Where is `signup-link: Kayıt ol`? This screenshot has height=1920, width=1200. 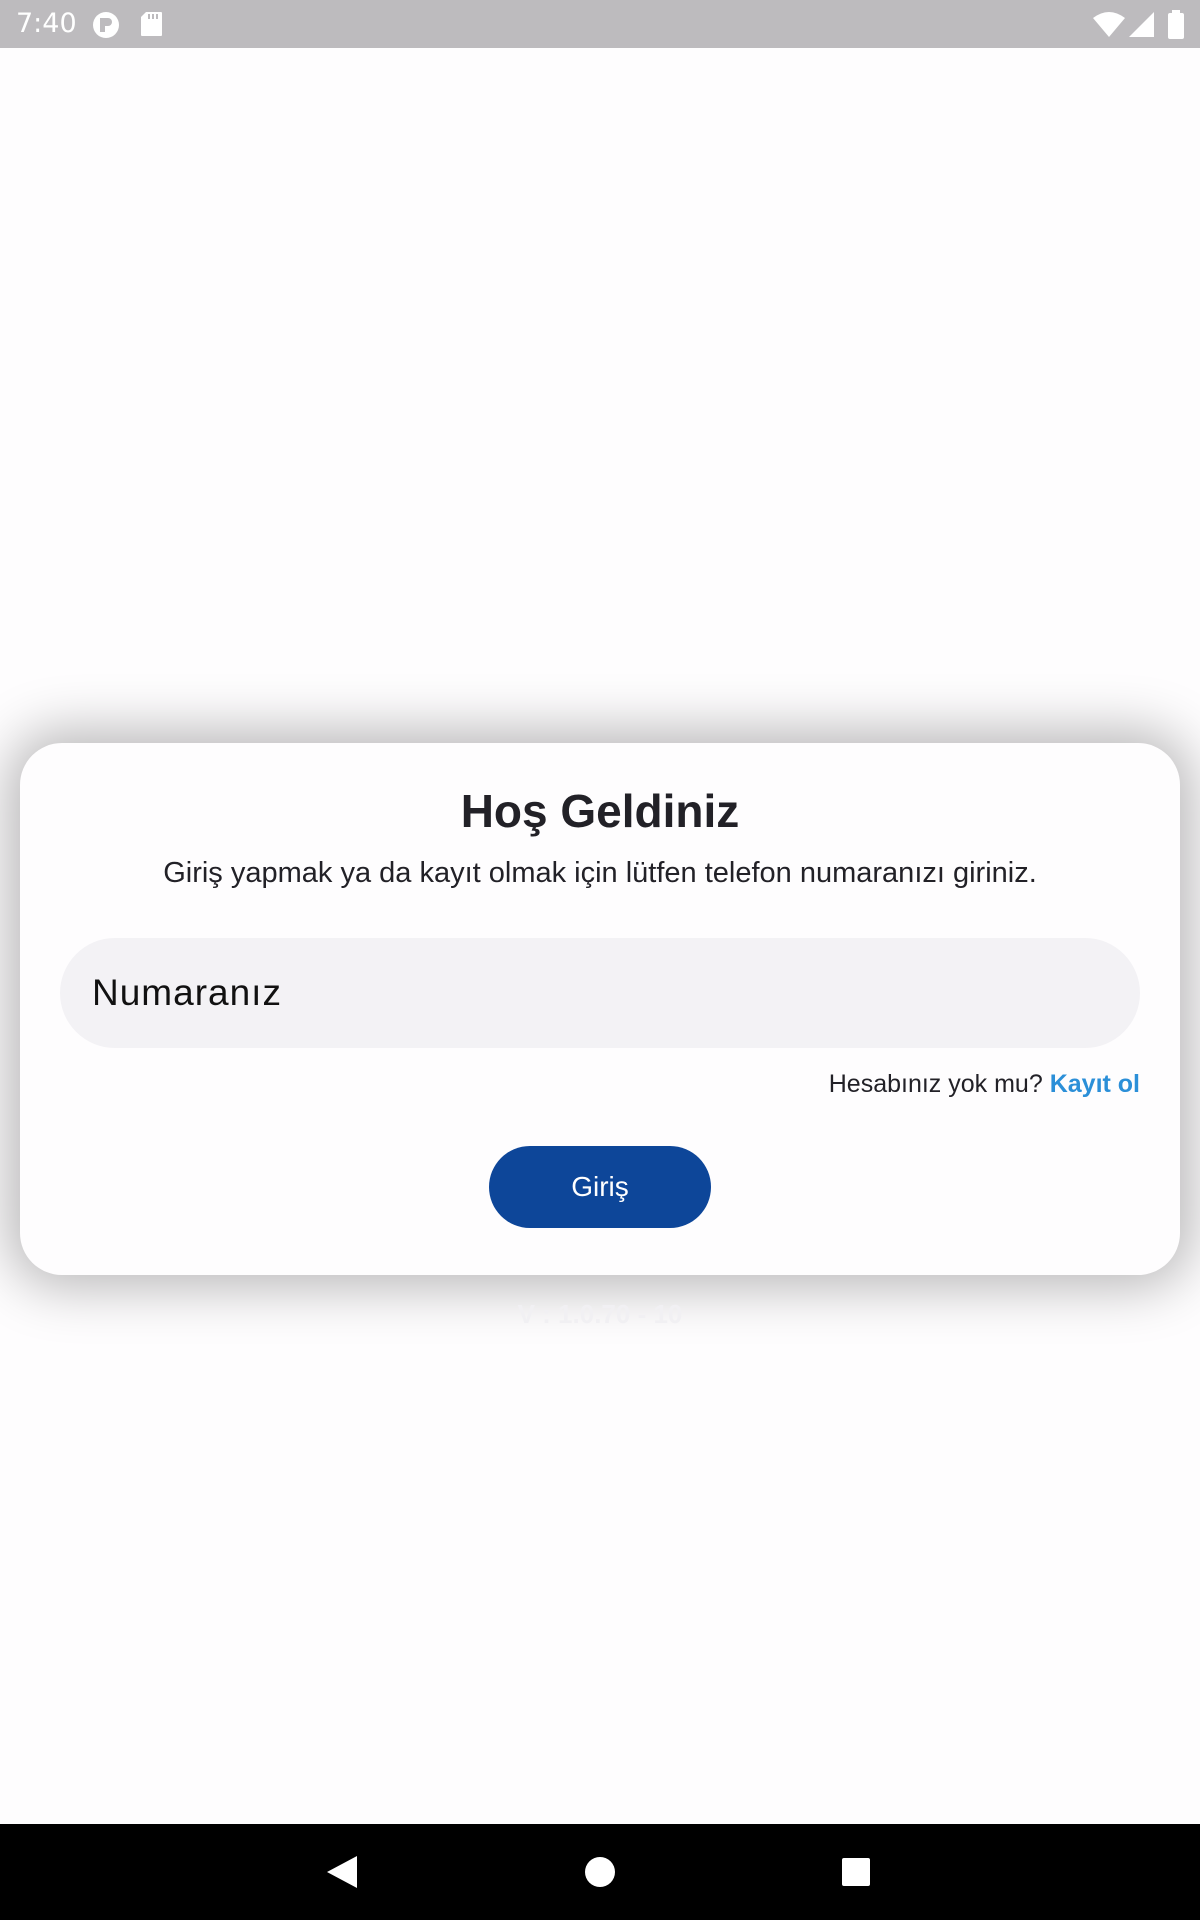
signup-link: Kayıt ol is located at coordinates (1095, 1084).